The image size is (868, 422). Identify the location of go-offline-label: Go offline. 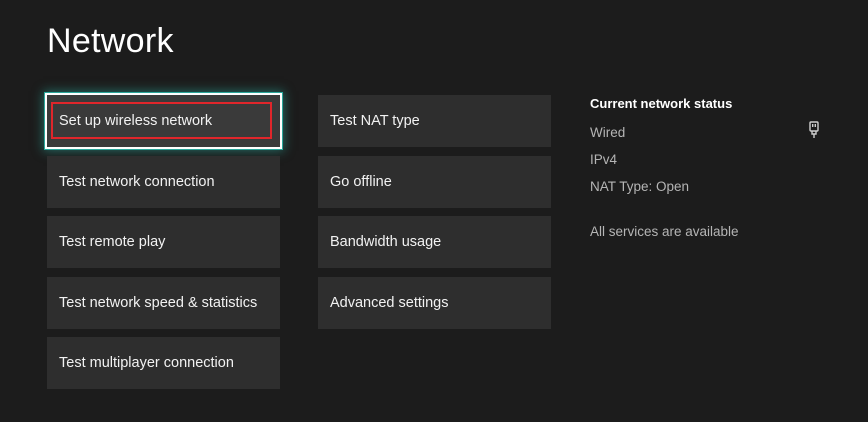
(361, 181).